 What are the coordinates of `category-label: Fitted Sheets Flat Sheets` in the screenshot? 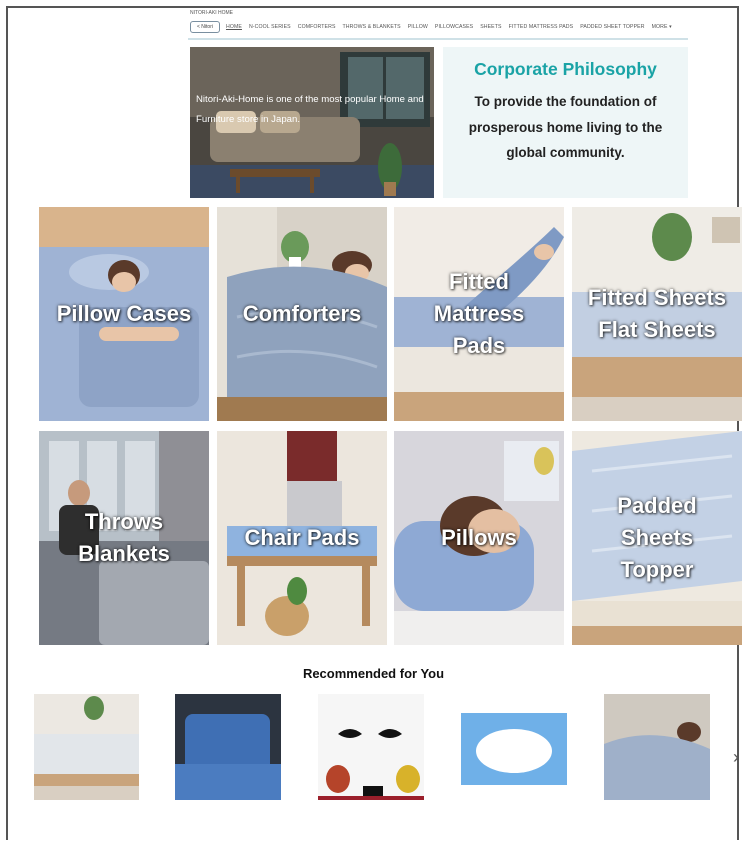 It's located at (657, 313).